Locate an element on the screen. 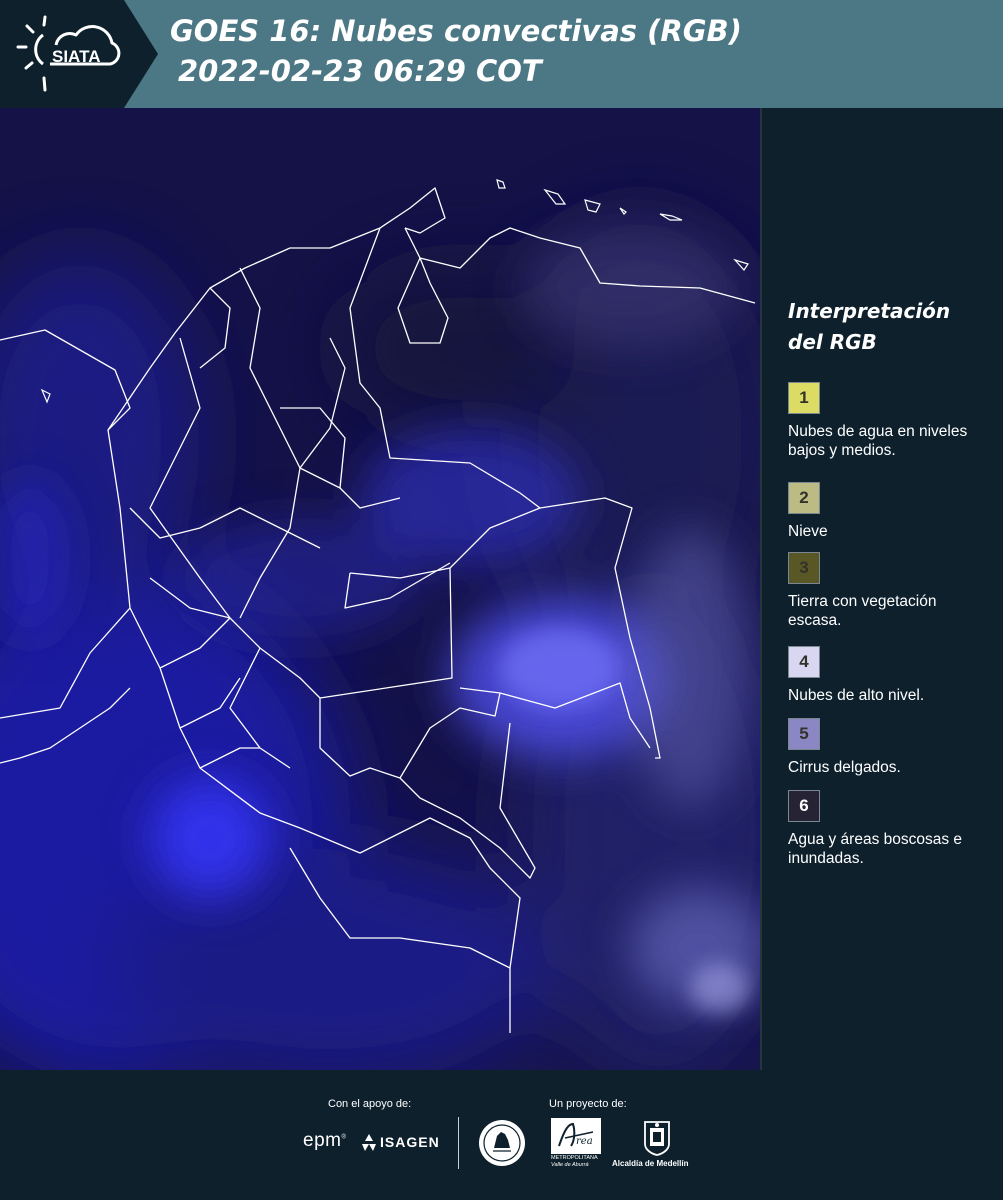 This screenshot has width=1003, height=1200. logo-text: SIATA is located at coordinates (76, 56).